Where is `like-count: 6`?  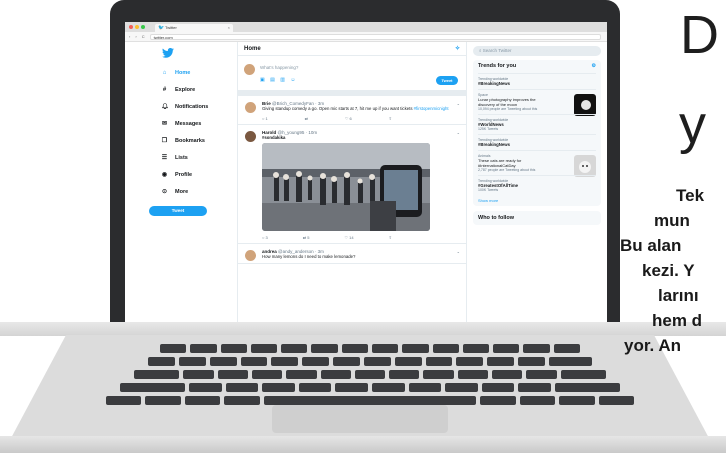
like-count: 6 is located at coordinates (350, 118).